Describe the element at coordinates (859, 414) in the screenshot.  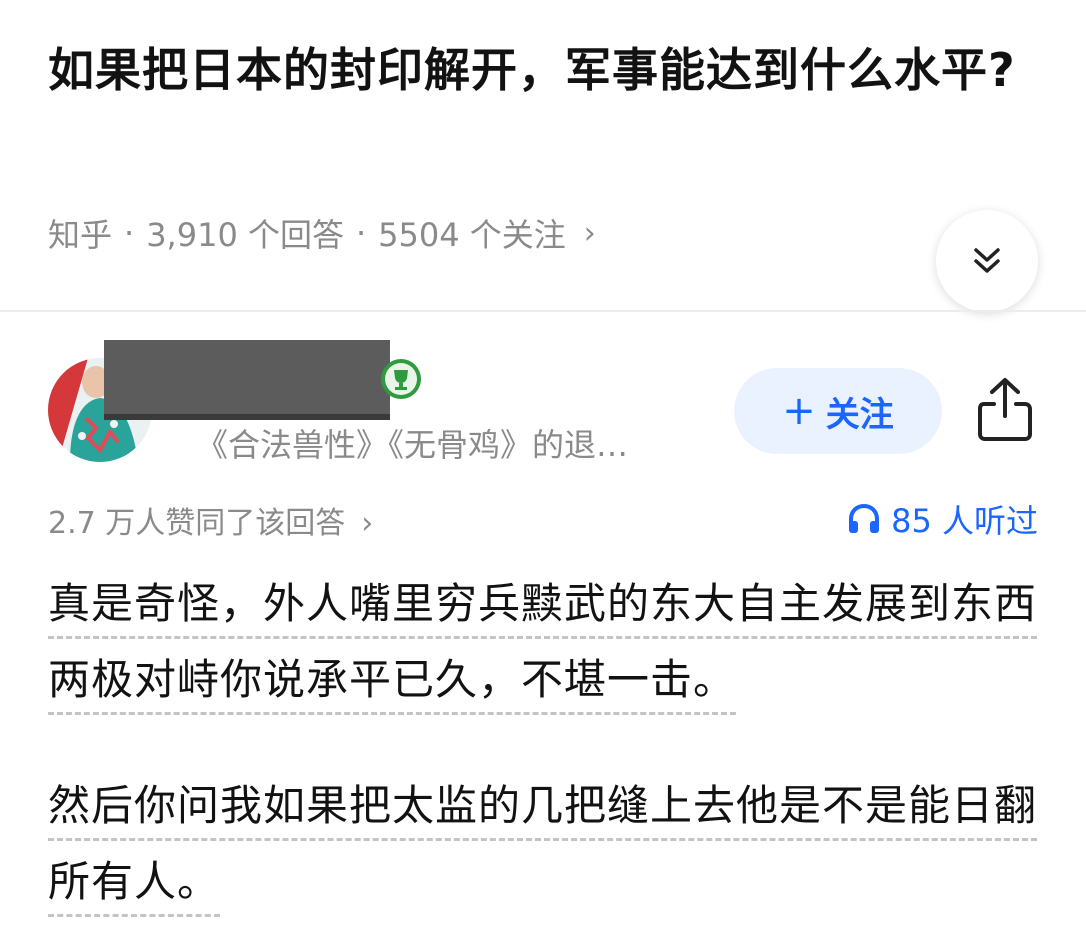
I see `follow-label: 关注` at that location.